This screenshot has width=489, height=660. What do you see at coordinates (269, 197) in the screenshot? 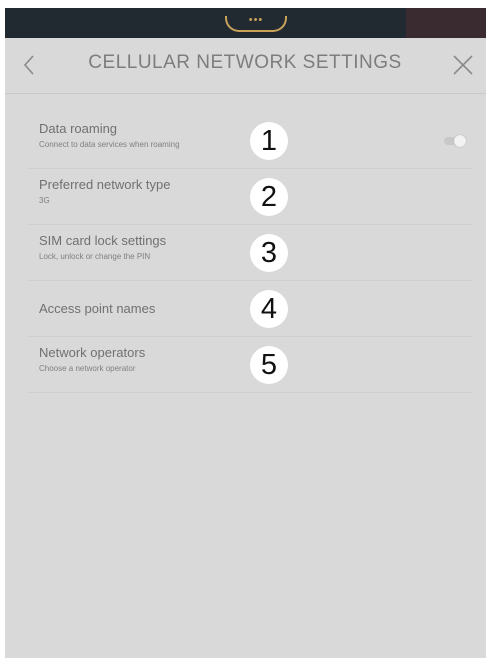
I see `number-badge: 2` at bounding box center [269, 197].